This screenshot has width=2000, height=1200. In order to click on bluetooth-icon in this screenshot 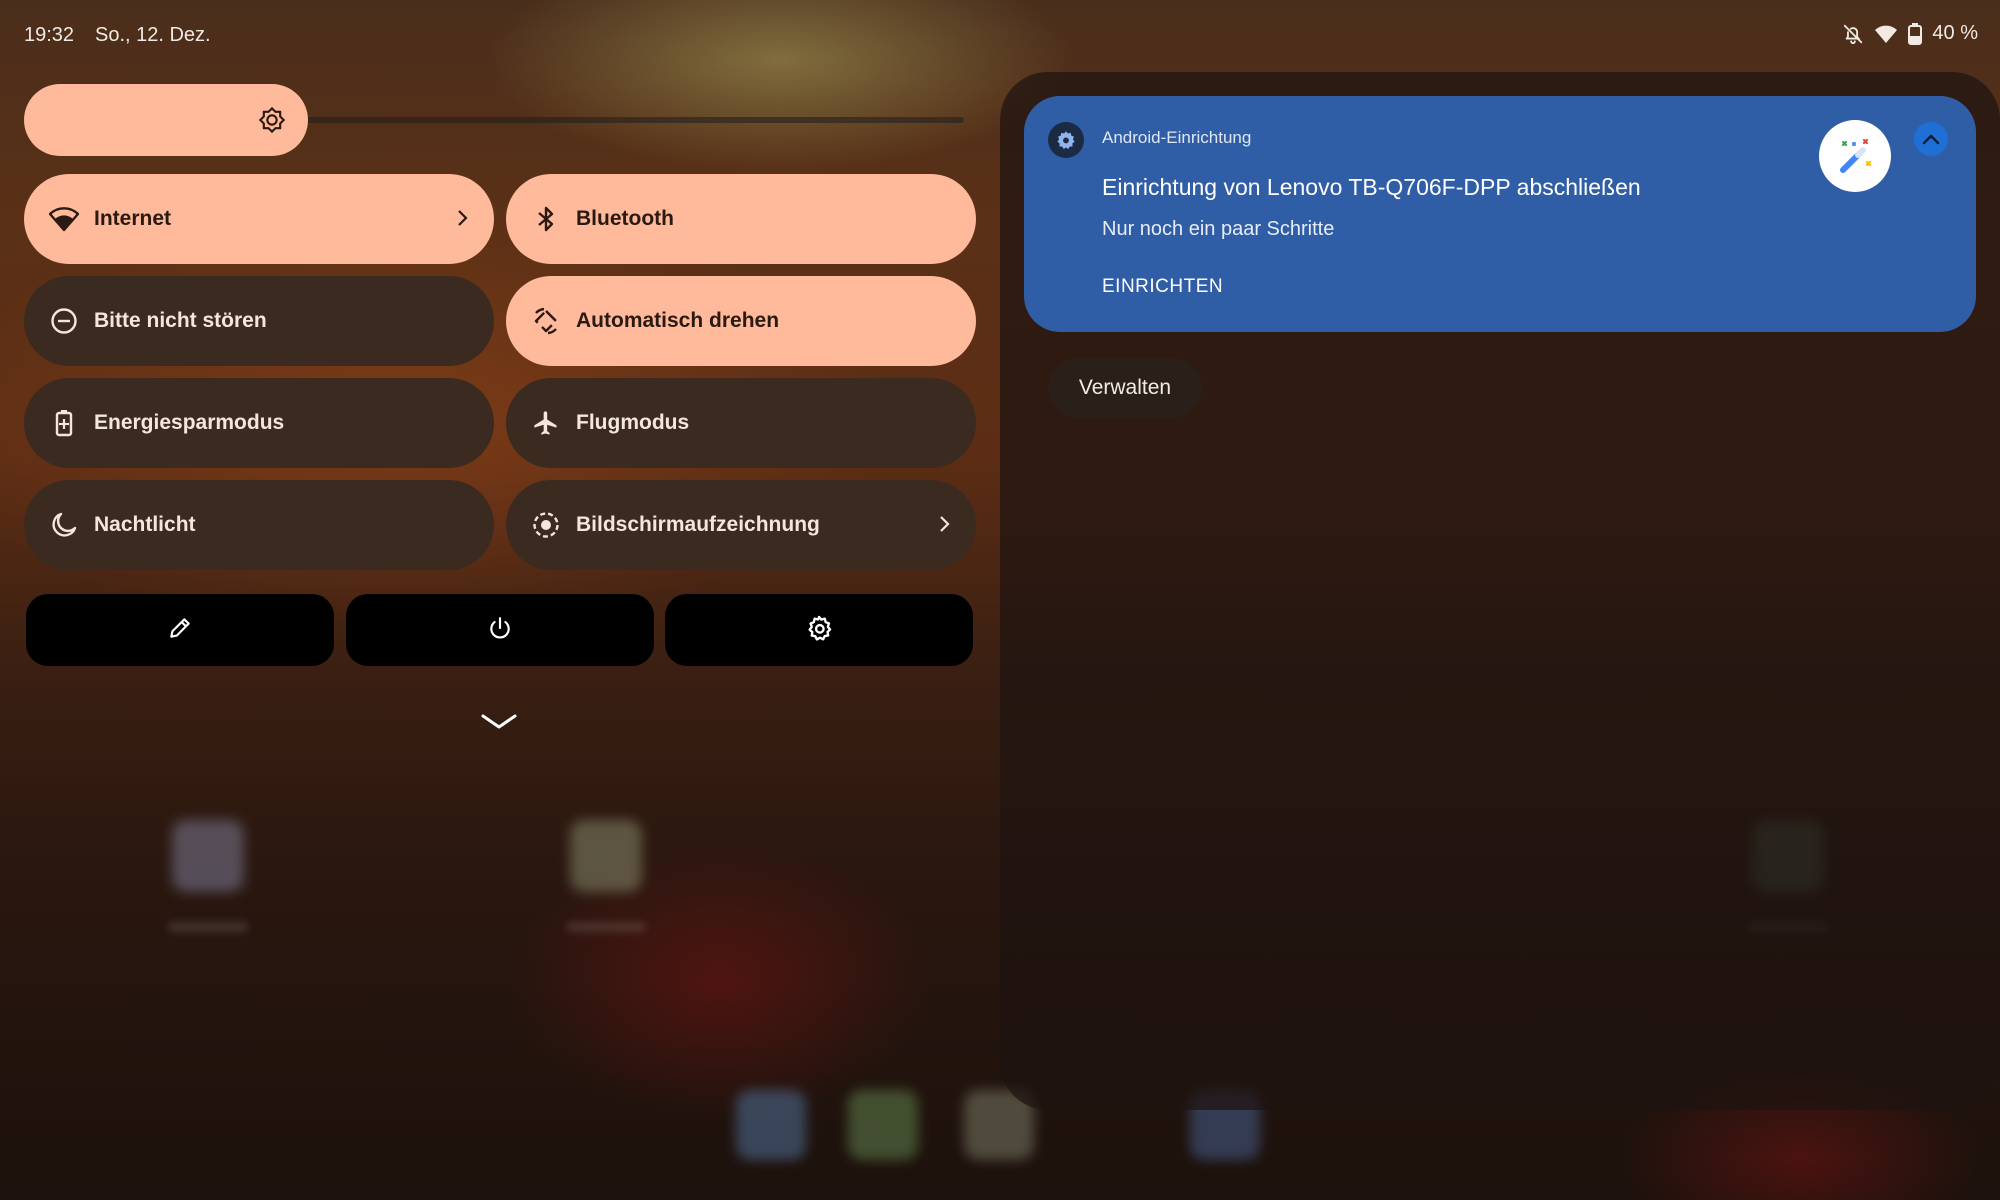, I will do `click(546, 219)`.